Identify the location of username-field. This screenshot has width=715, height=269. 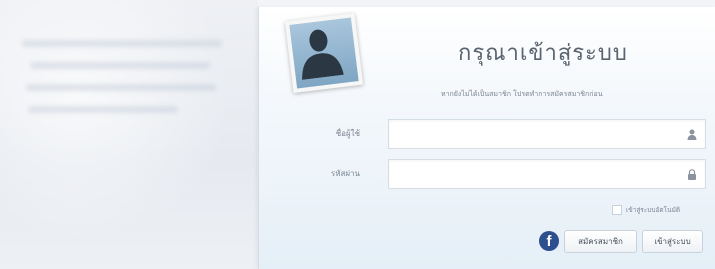
(547, 134).